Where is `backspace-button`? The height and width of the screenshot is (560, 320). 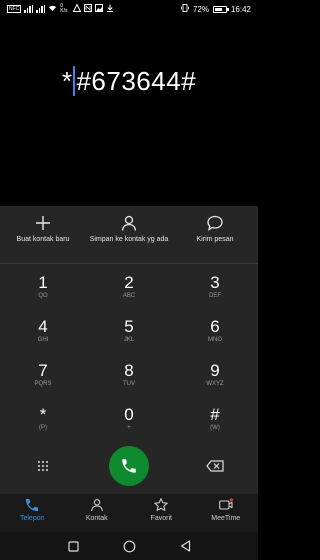
backspace-button is located at coordinates (215, 466).